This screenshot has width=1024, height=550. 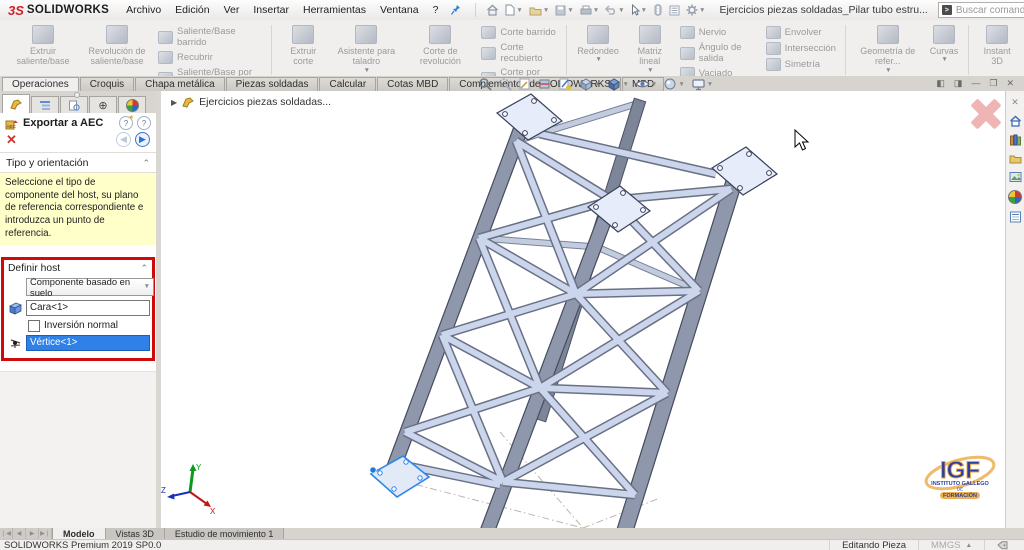 I want to click on selected-vertex-point, so click(x=373, y=470).